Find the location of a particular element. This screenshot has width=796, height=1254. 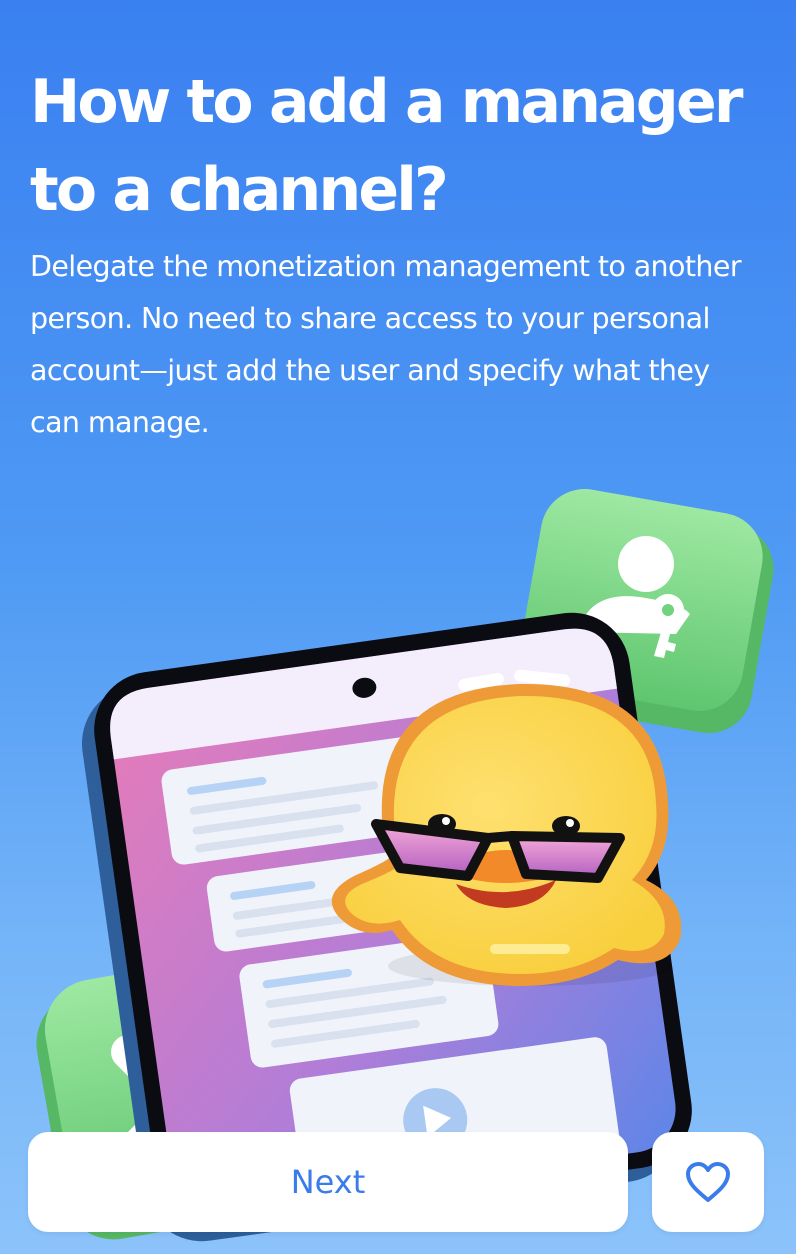

like-button is located at coordinates (708, 1182).